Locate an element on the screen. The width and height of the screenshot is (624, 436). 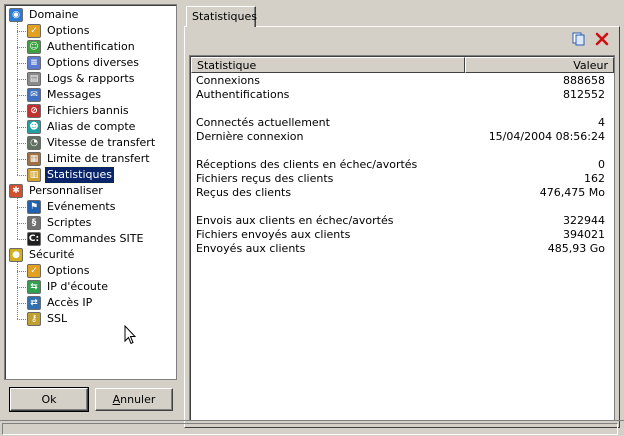
ok-button: Ok is located at coordinates (49, 399).